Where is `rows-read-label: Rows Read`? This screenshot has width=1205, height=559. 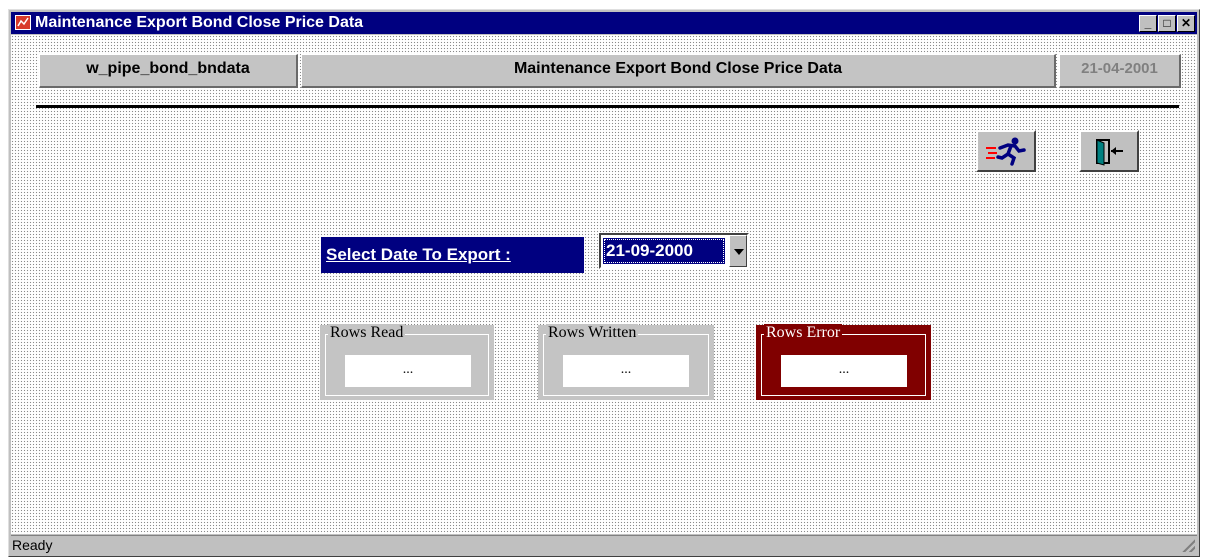 rows-read-label: Rows Read is located at coordinates (367, 333).